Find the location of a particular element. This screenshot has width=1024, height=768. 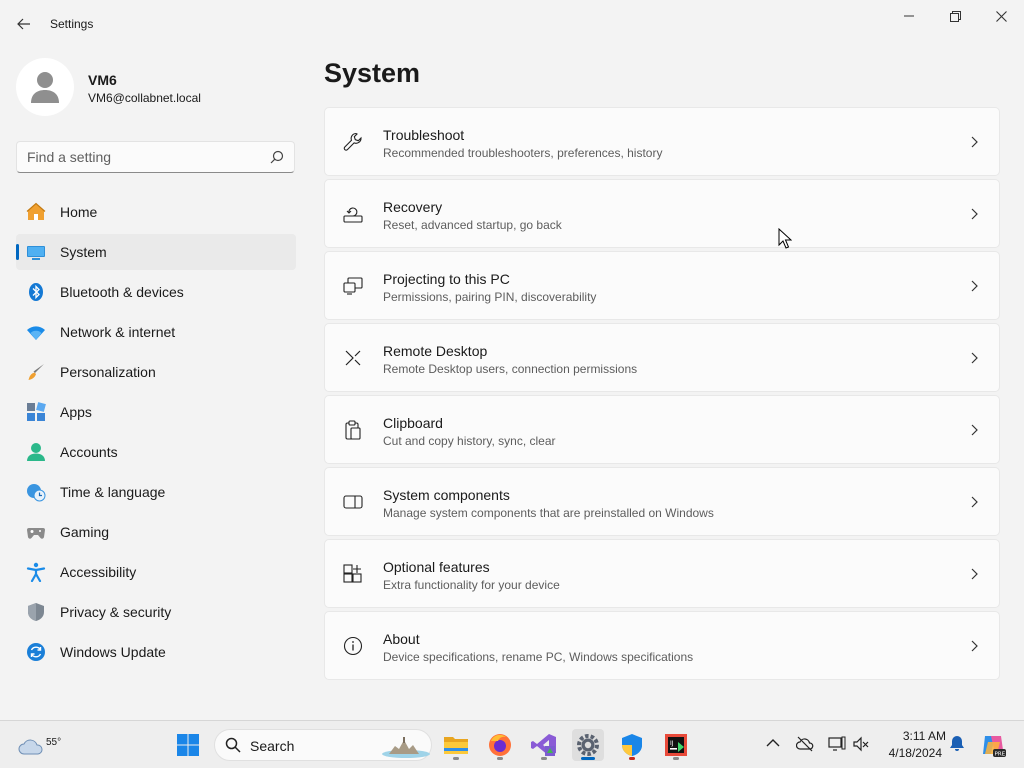

taskbar-settings is located at coordinates (588, 745).